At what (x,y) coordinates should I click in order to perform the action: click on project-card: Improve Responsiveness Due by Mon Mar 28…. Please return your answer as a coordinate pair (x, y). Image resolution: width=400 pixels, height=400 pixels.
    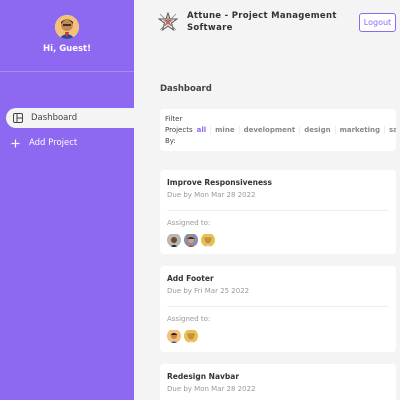
    Looking at the image, I should click on (278, 212).